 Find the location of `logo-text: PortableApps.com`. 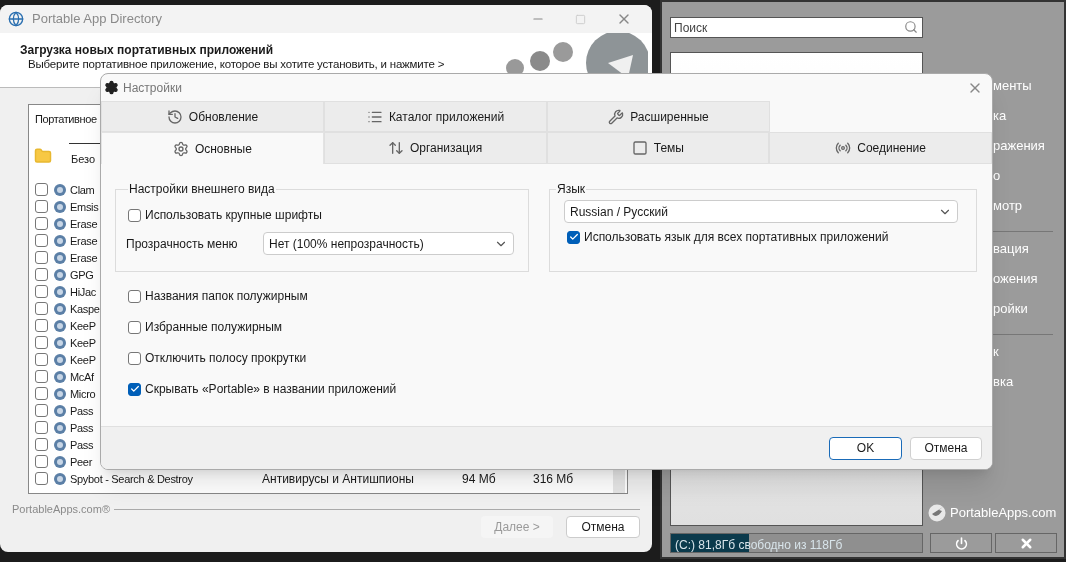

logo-text: PortableApps.com is located at coordinates (1003, 513).